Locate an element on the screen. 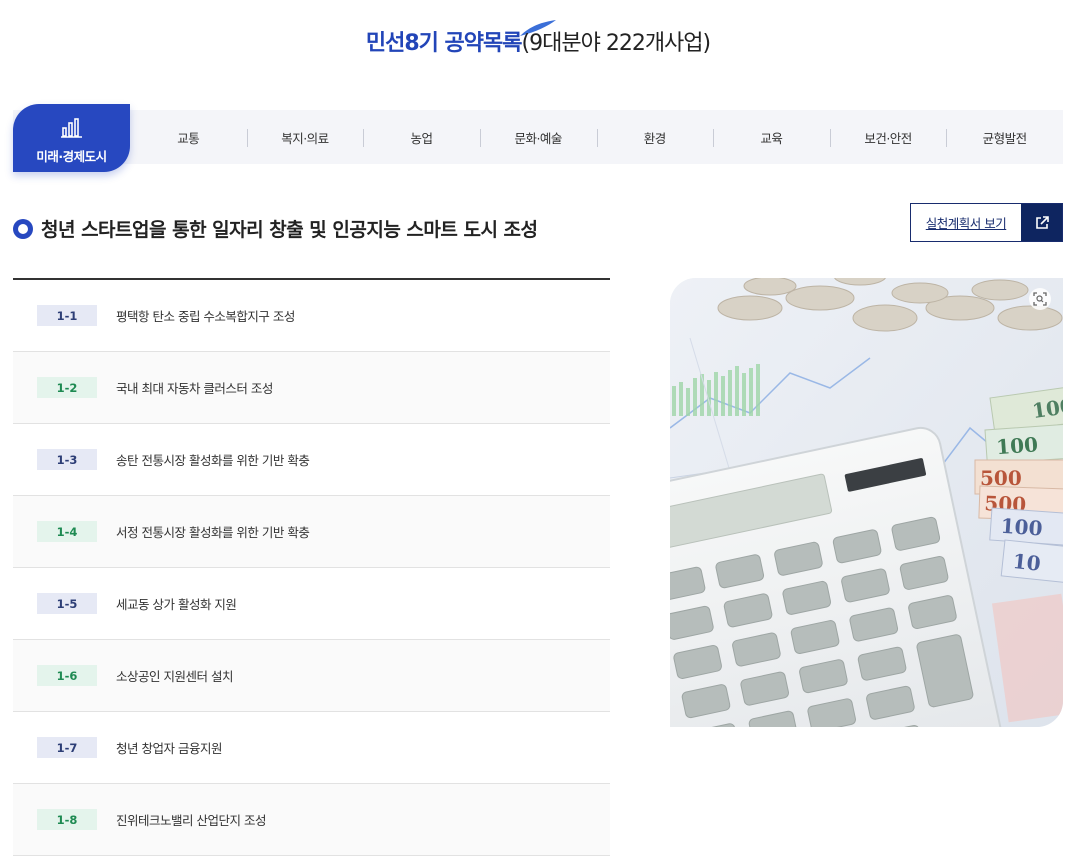 This screenshot has width=1076, height=858. category-tabs: 교통 복지·의료 농업 문화·예술 환경 교육 보건·안전 균형발전 is located at coordinates (596, 137).